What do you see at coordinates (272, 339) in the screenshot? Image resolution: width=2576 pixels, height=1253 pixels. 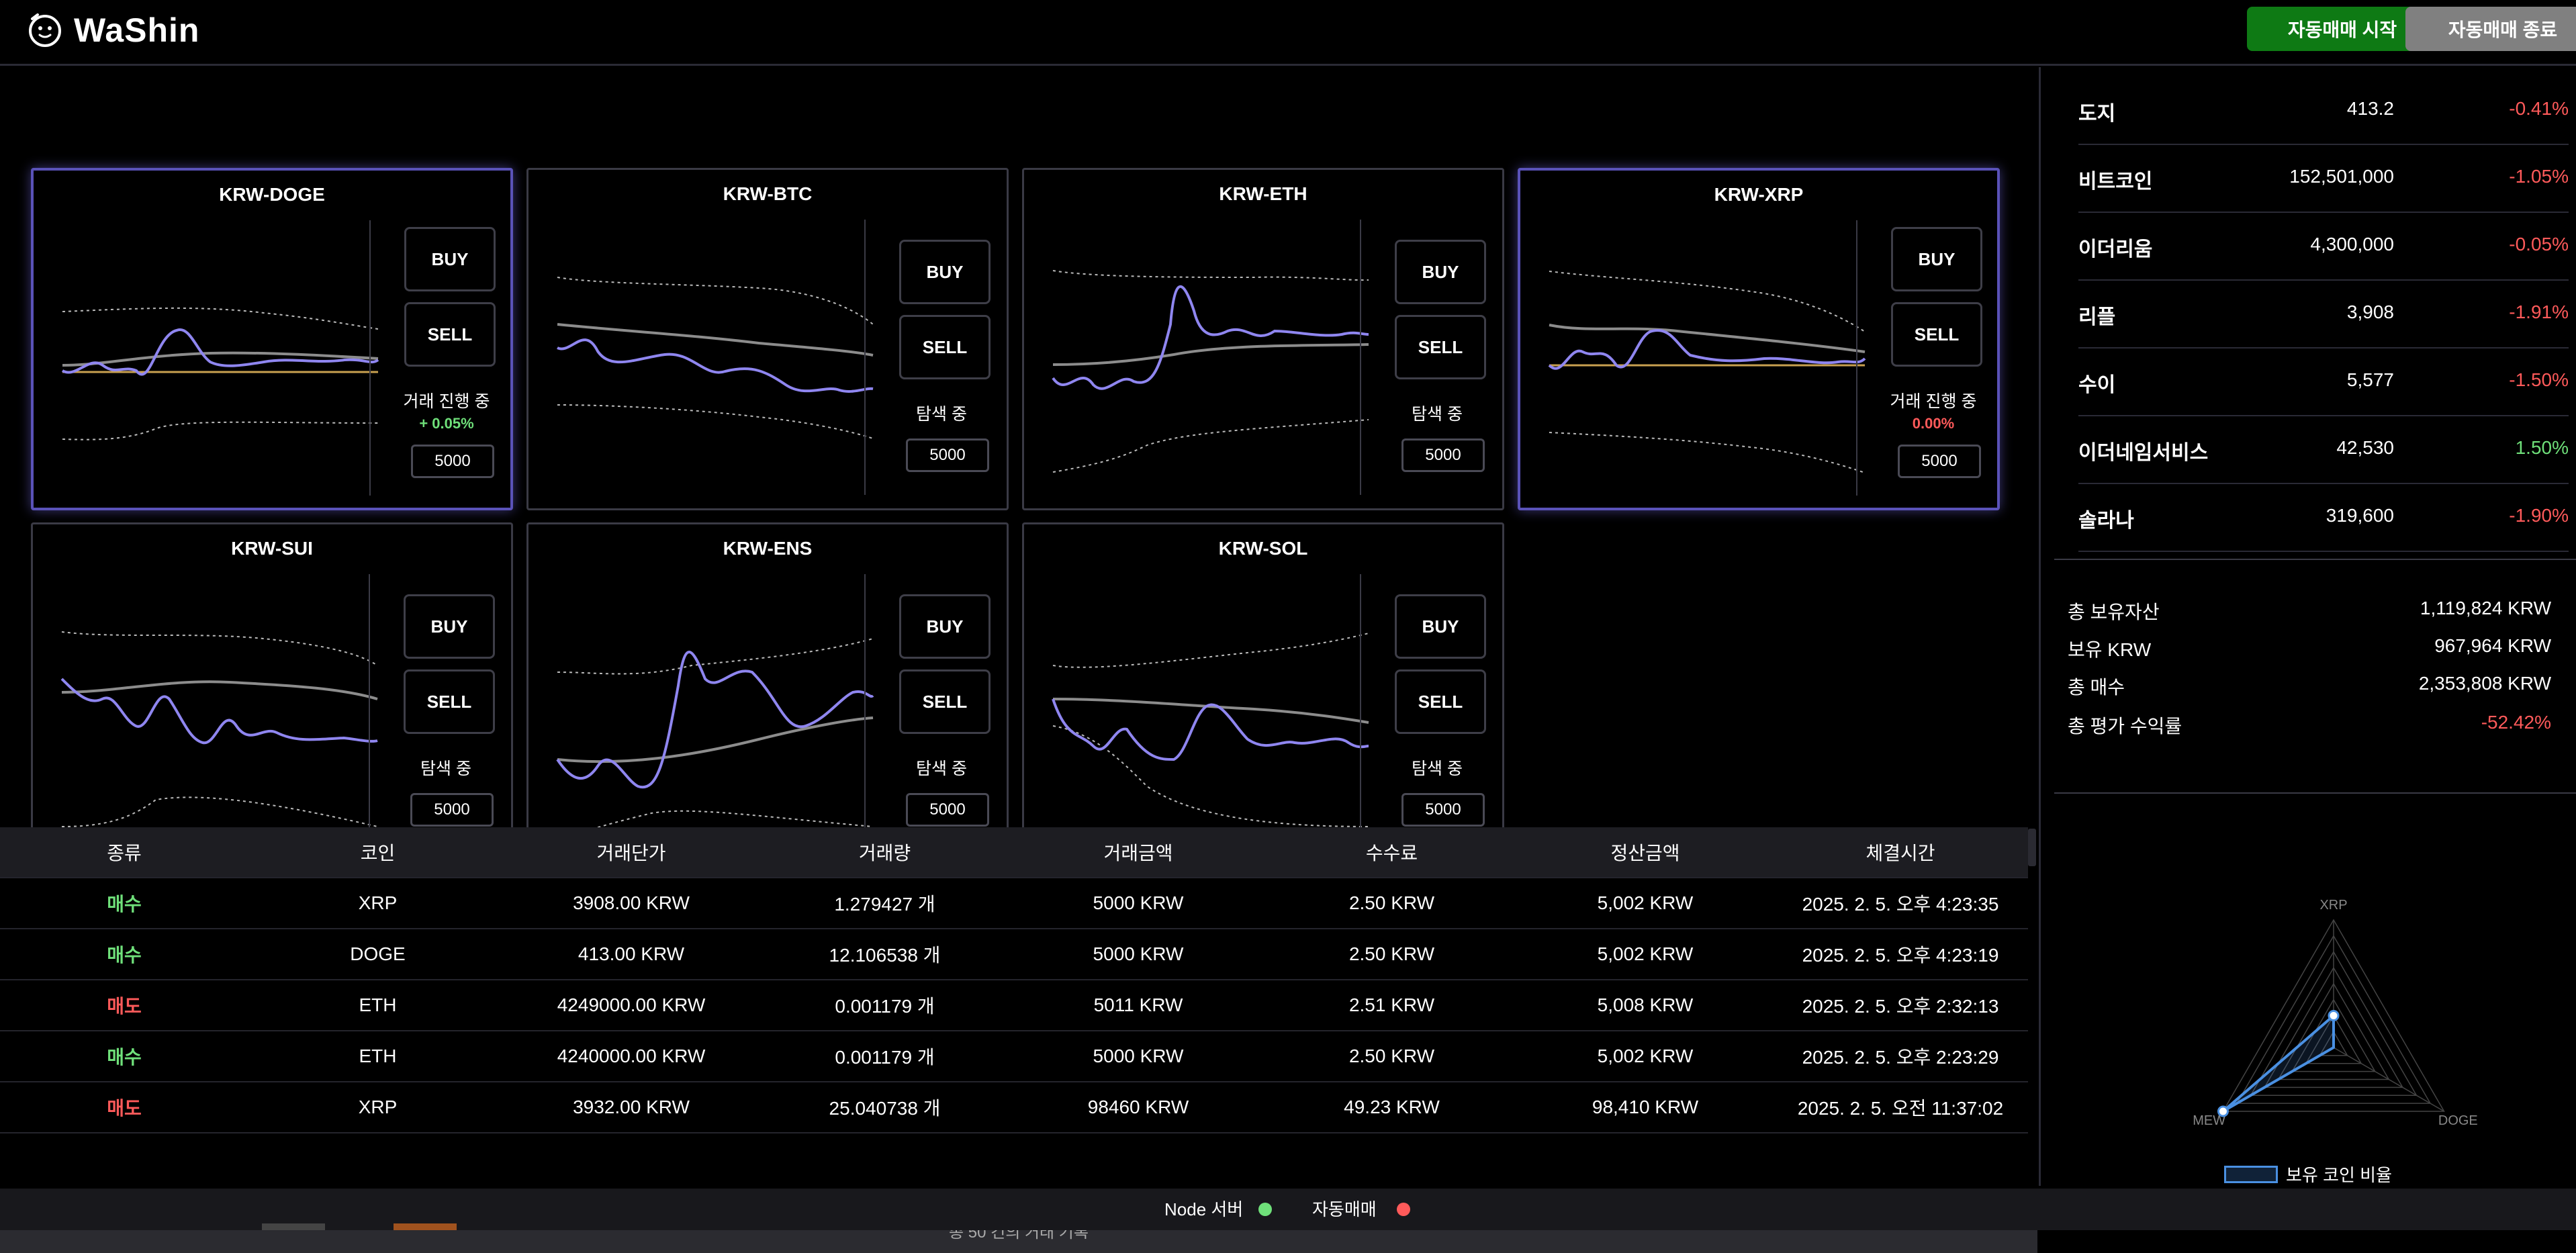 I see `coin-card-krw-doge: KRW-DOGE BUY SELL 거래 진행 중 + 0.05% 5000` at bounding box center [272, 339].